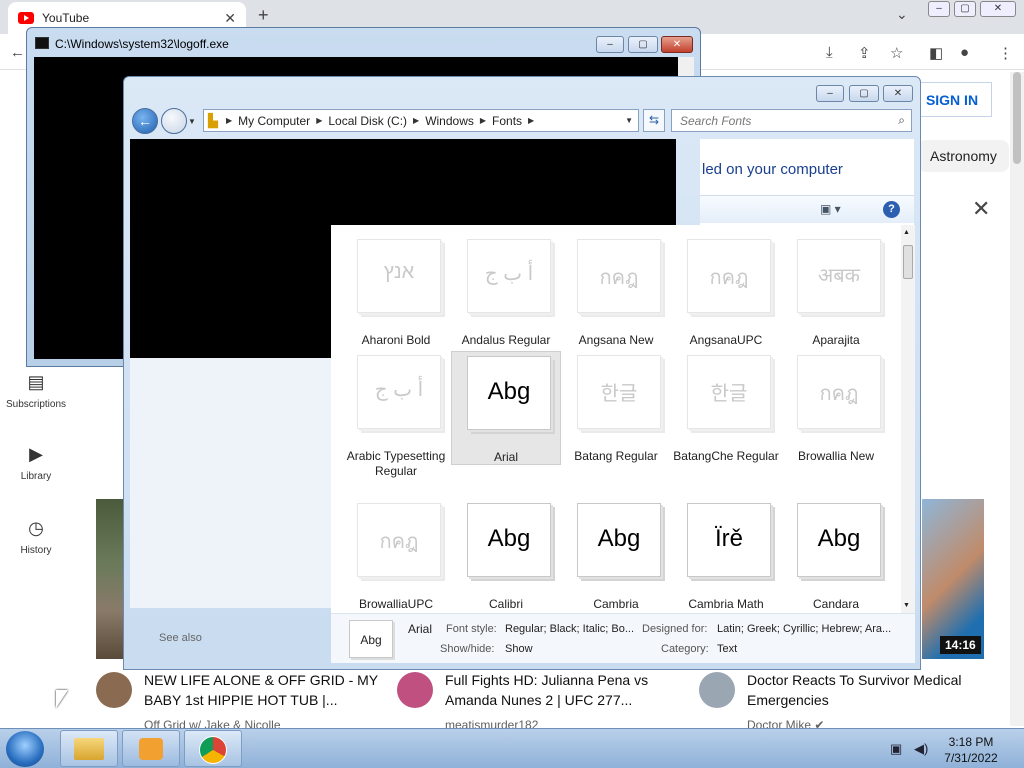 This screenshot has height=768, width=1024. What do you see at coordinates (471, 629) in the screenshot?
I see `font-style-label: Font style:` at bounding box center [471, 629].